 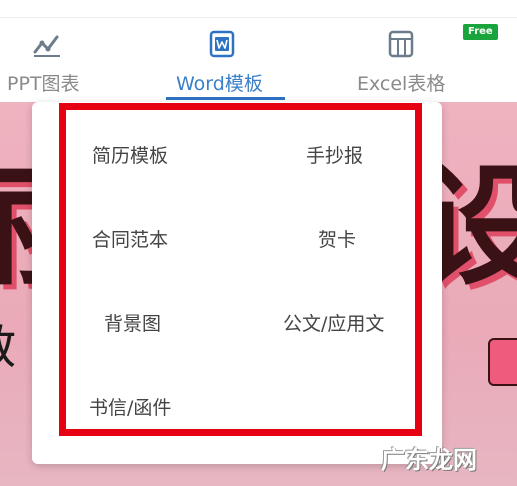 What do you see at coordinates (130, 240) in the screenshot?
I see `menu-item-contract-templates: 合同范本` at bounding box center [130, 240].